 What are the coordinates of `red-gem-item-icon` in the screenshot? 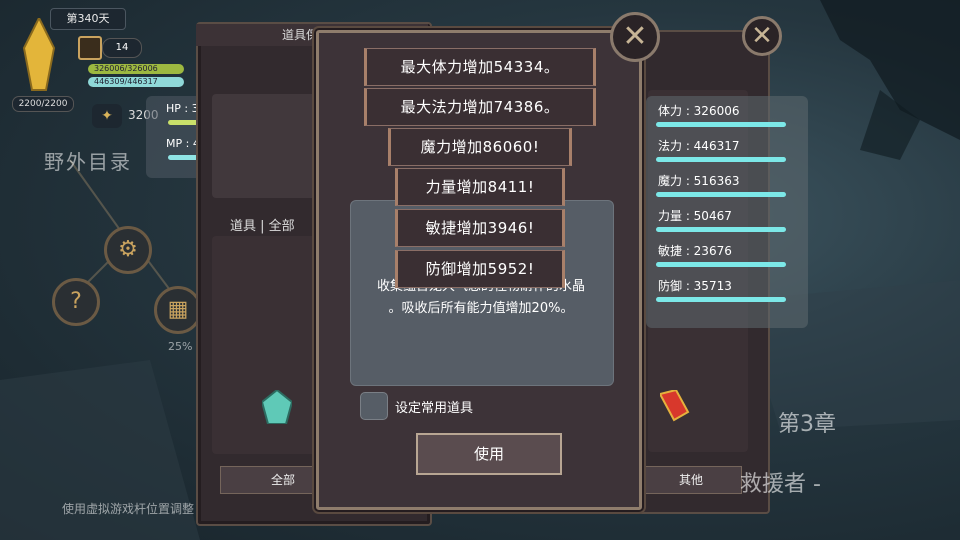 It's located at (674, 406).